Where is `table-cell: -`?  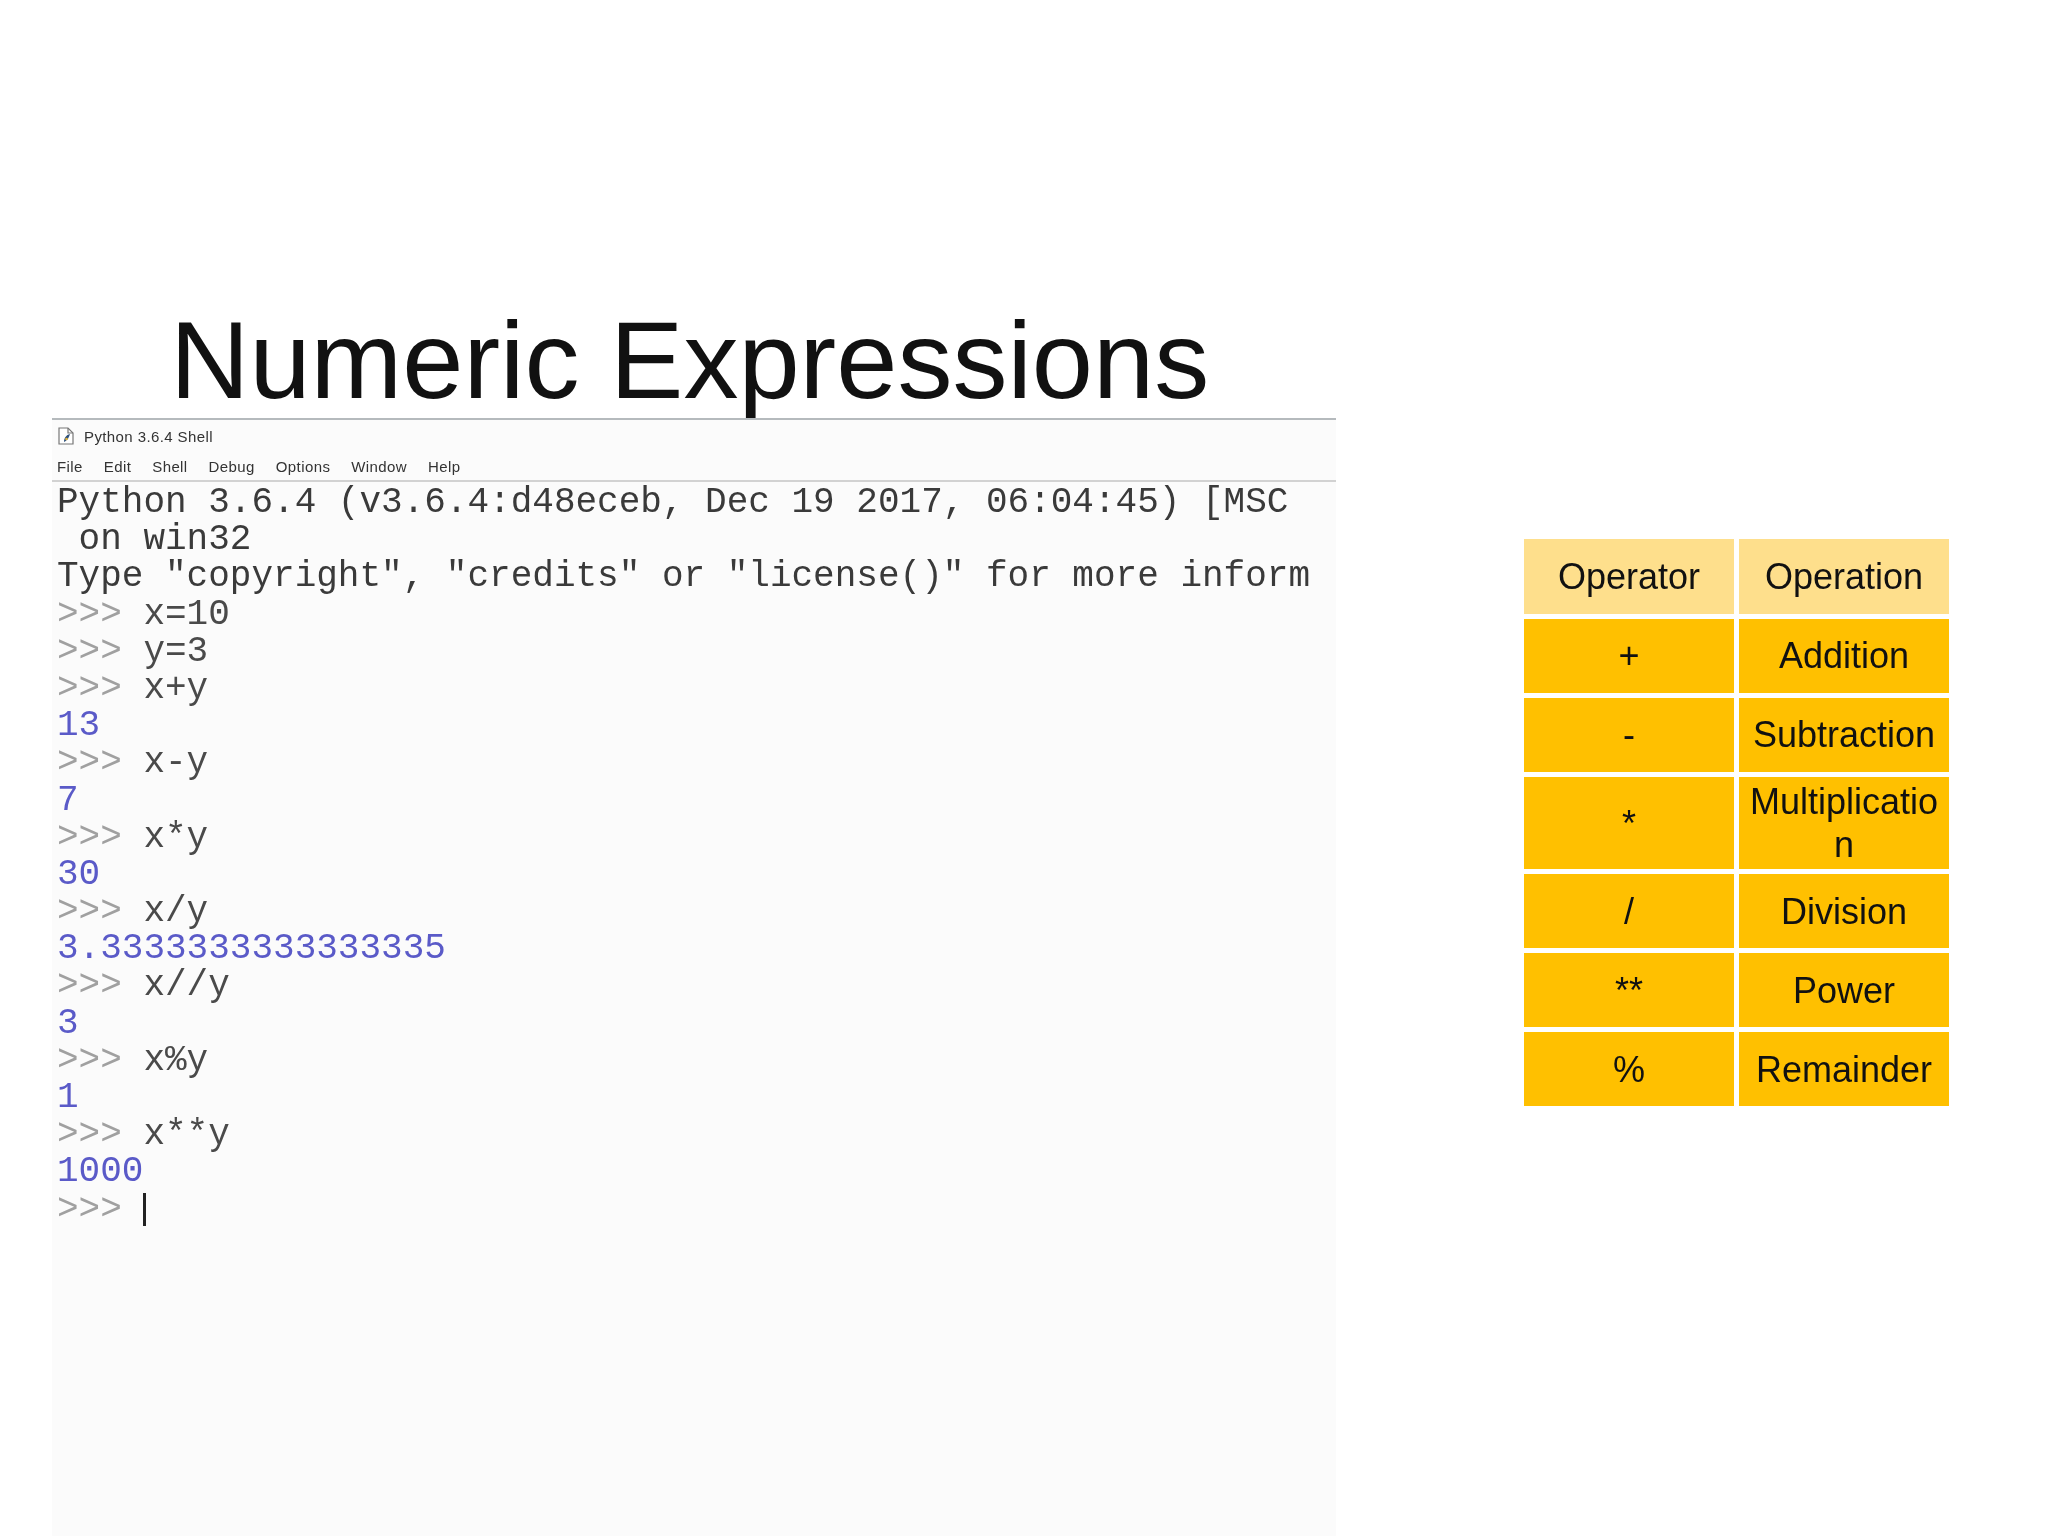
table-cell: - is located at coordinates (1629, 735).